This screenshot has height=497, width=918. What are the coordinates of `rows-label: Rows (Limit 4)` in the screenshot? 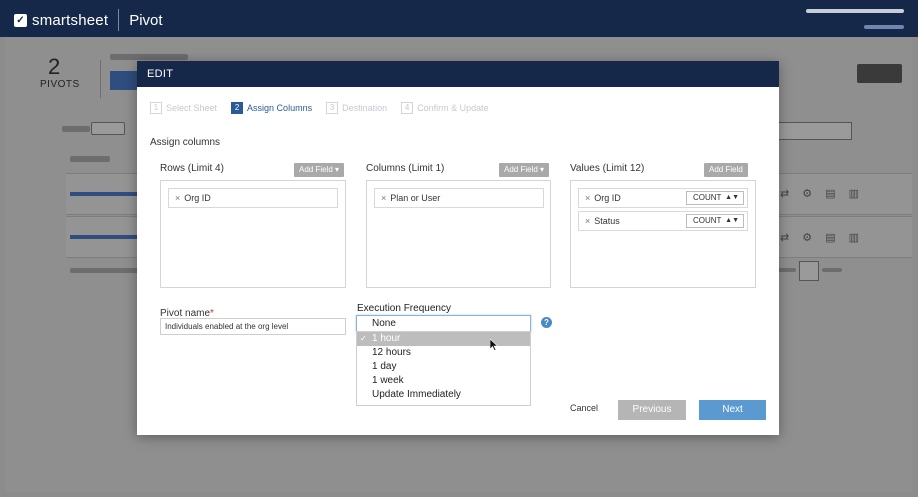 It's located at (192, 168).